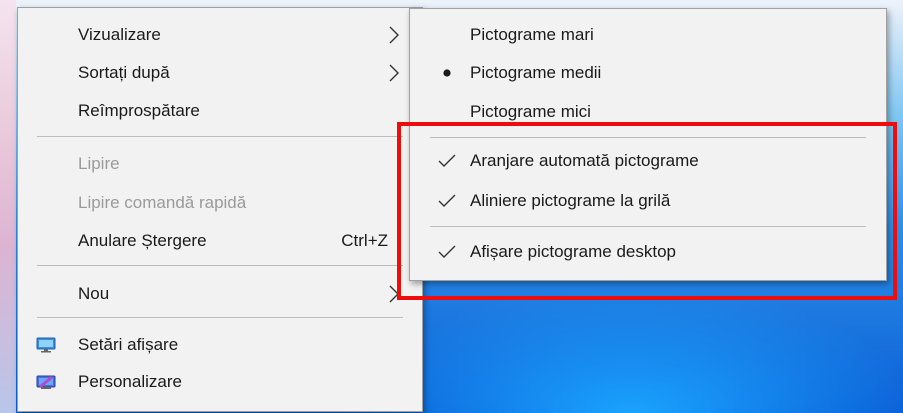 The height and width of the screenshot is (413, 903). What do you see at coordinates (364, 240) in the screenshot?
I see `keyboard-shortcut: Ctrl+Z` at bounding box center [364, 240].